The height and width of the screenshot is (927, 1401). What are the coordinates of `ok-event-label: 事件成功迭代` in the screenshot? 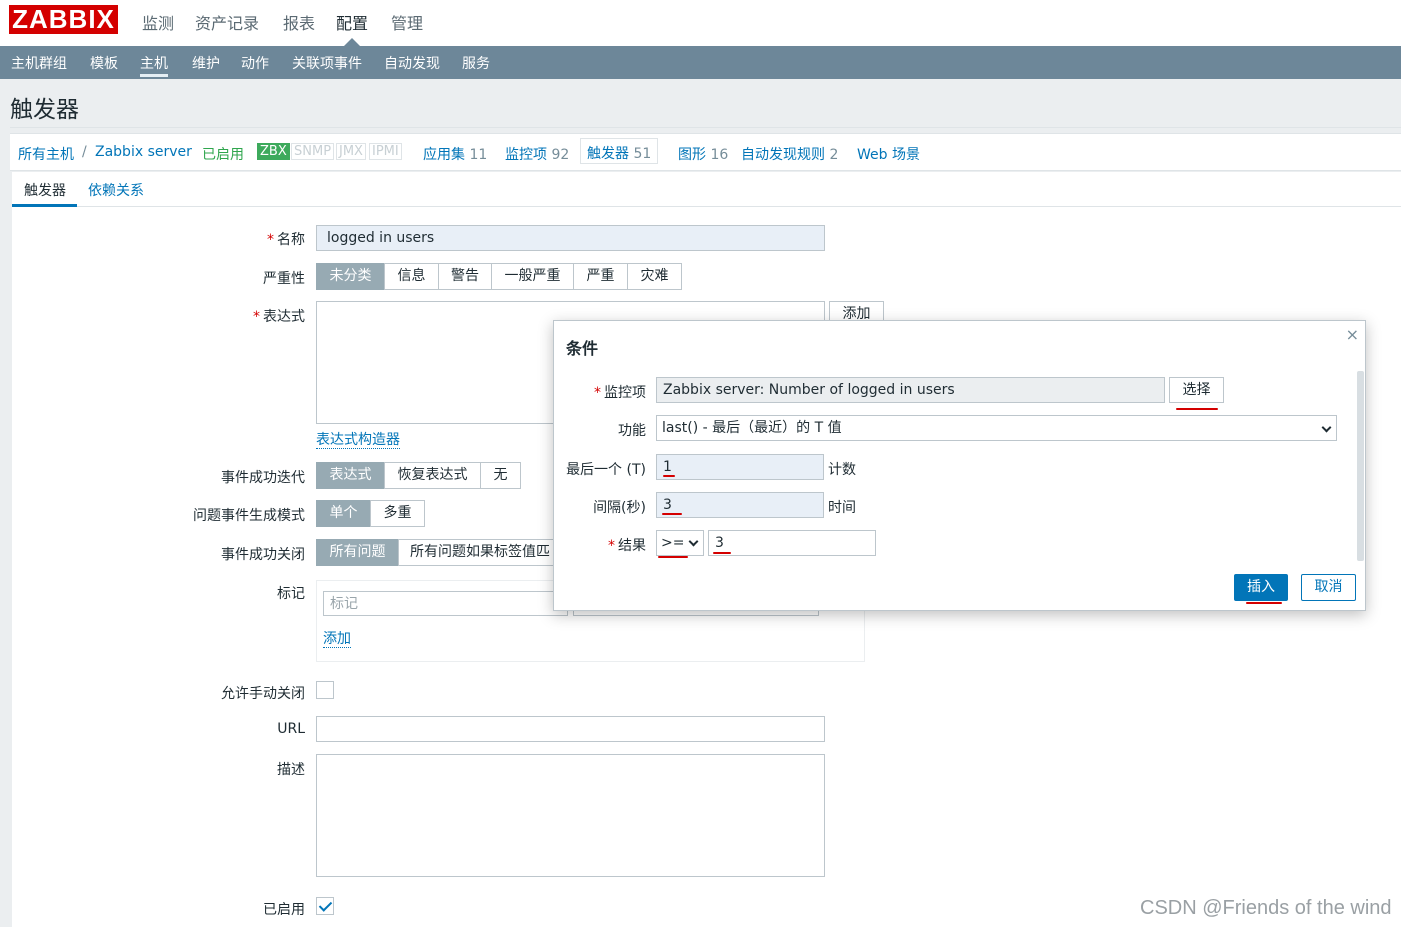 It's located at (263, 478).